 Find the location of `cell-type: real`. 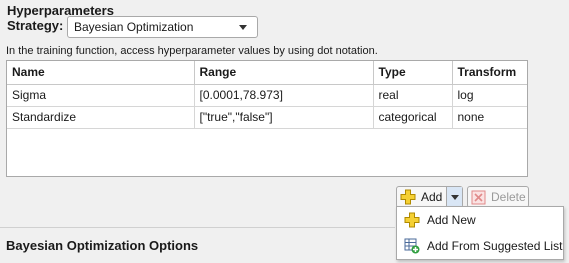

cell-type: real is located at coordinates (413, 95).